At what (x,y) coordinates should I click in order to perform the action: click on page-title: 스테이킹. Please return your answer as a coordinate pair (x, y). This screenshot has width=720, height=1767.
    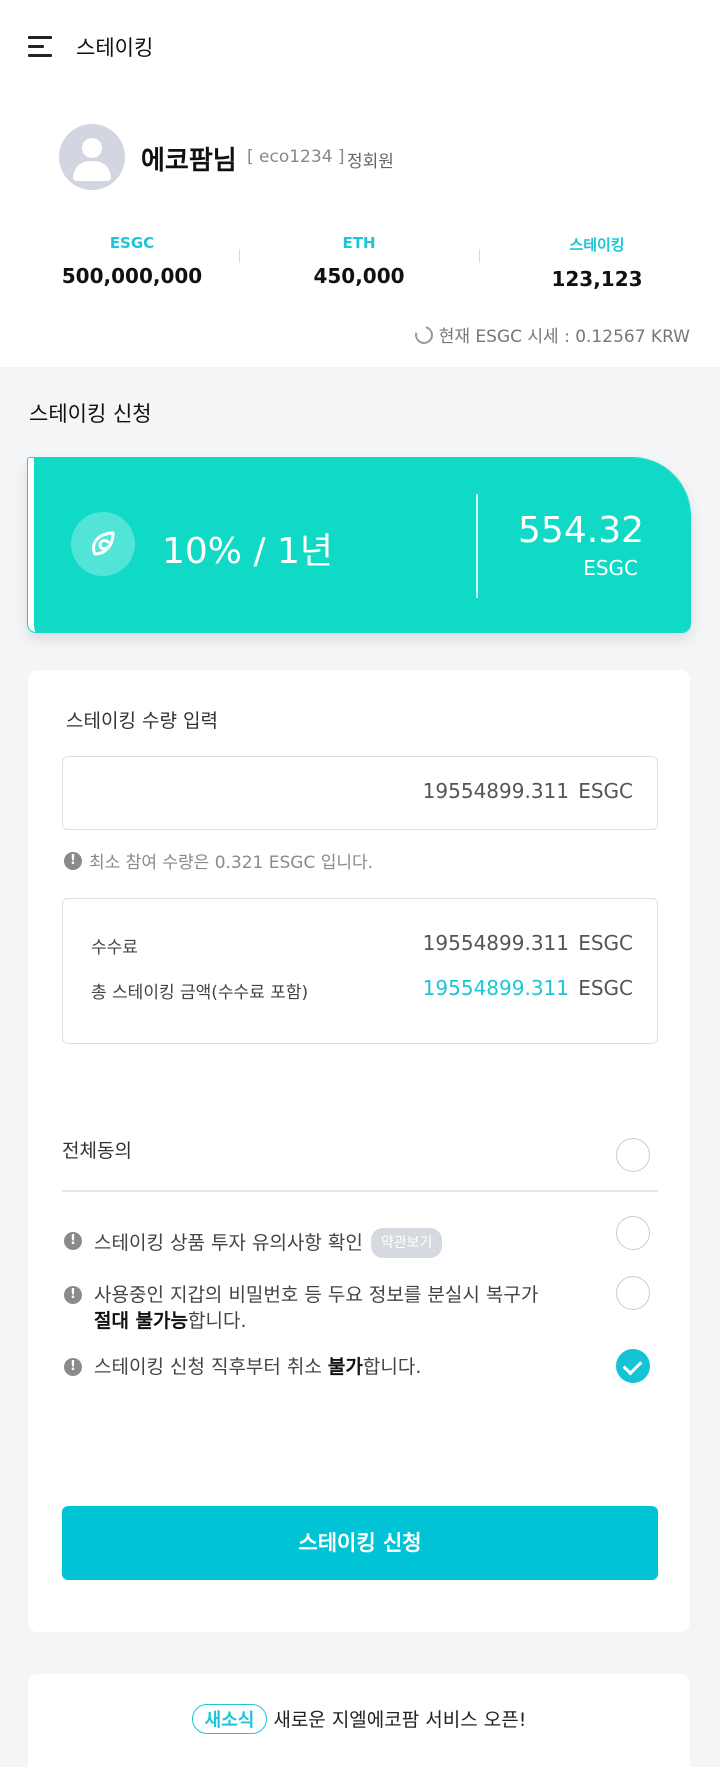
    Looking at the image, I should click on (115, 48).